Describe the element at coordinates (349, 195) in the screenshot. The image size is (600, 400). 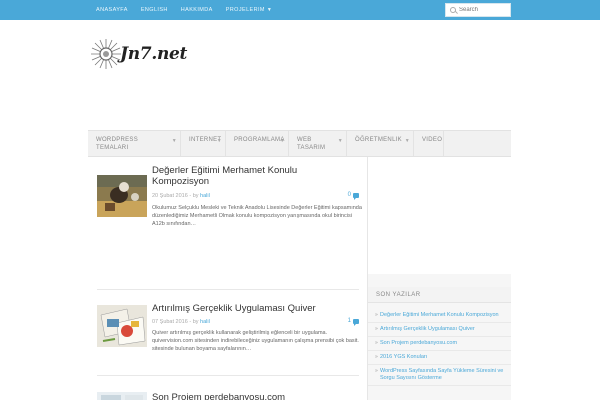
I see `comment-count-value: 0` at that location.